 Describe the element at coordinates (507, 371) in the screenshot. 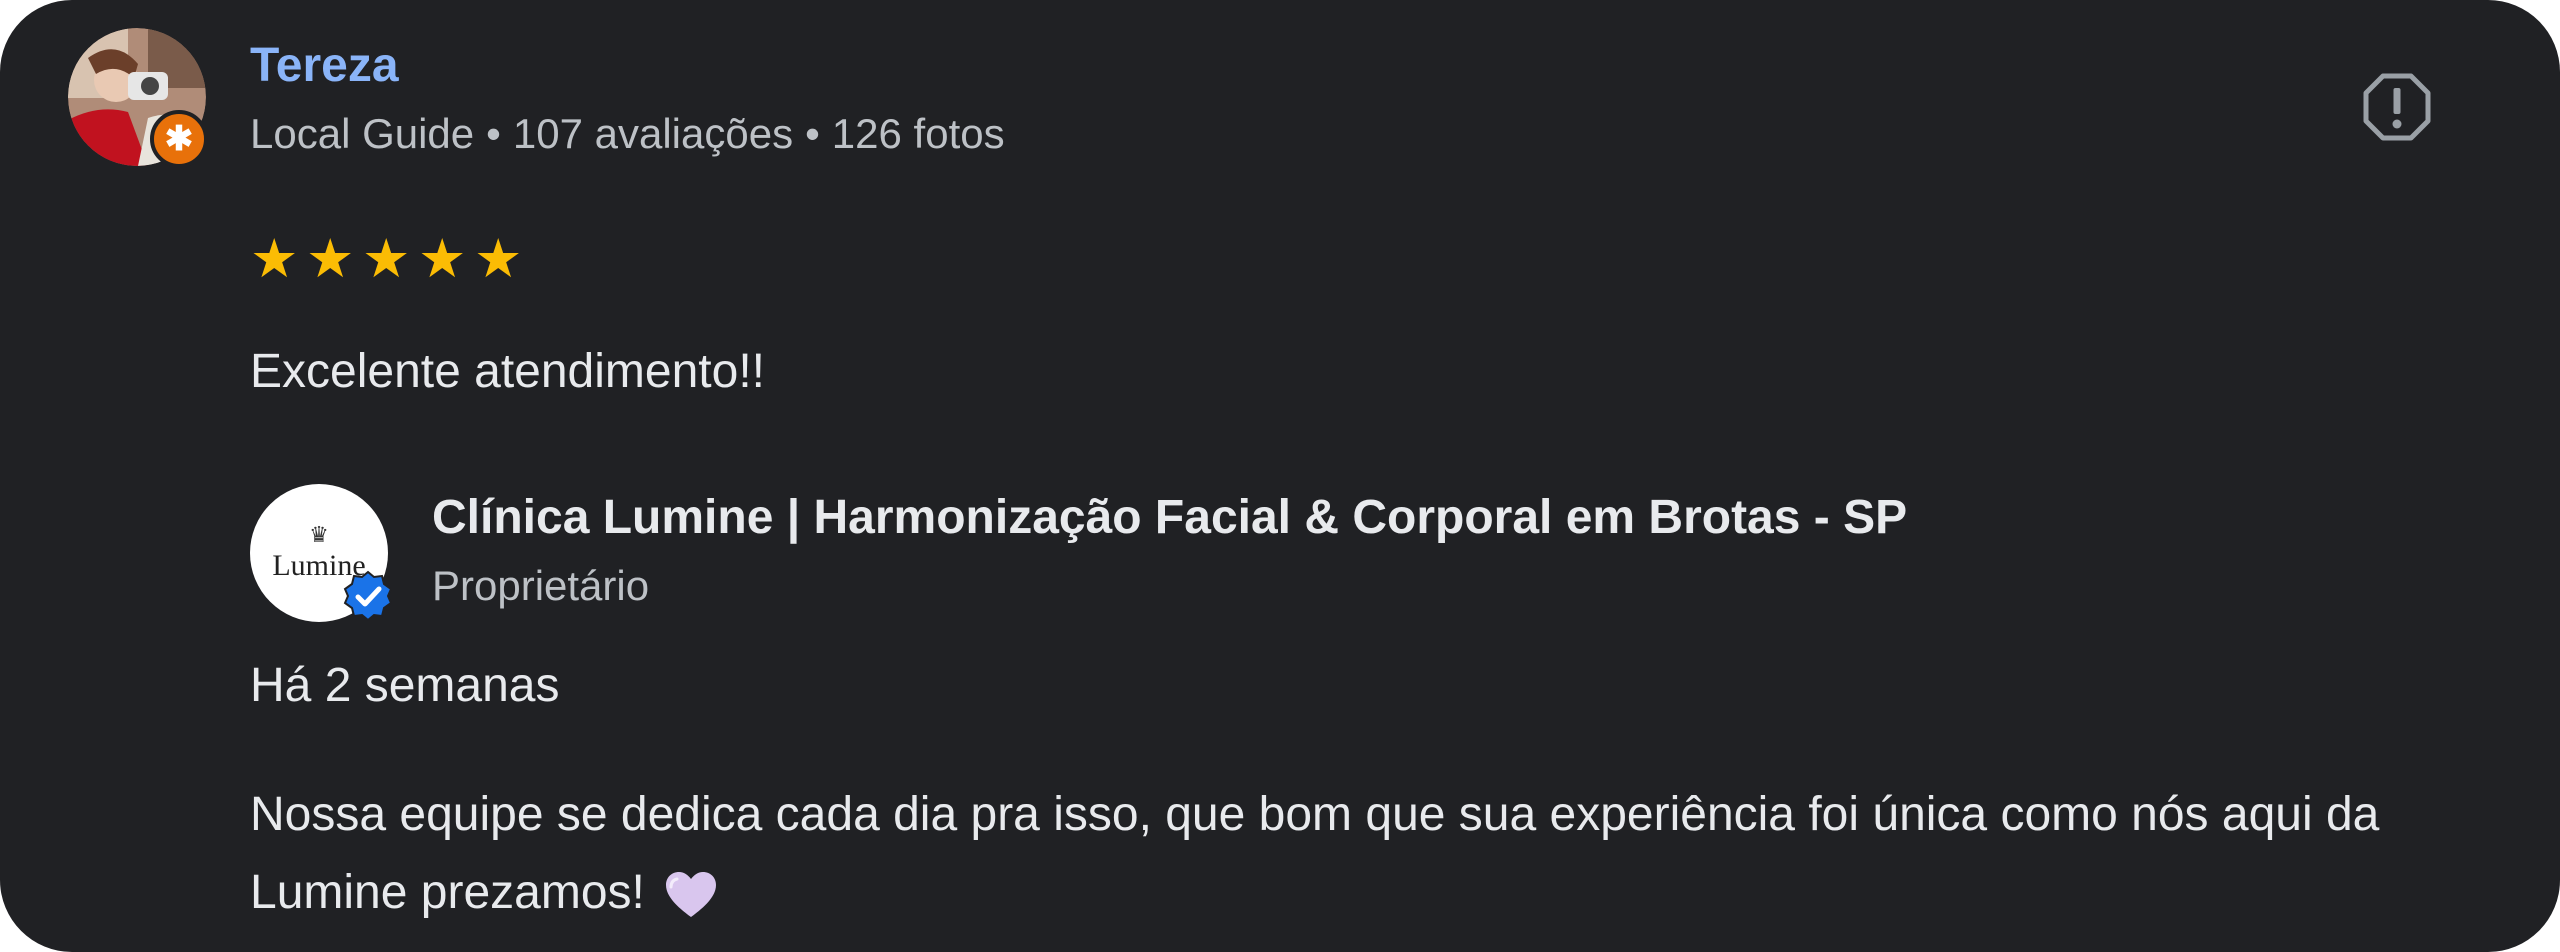

I see `review-text: Excelente atendimento!!` at that location.